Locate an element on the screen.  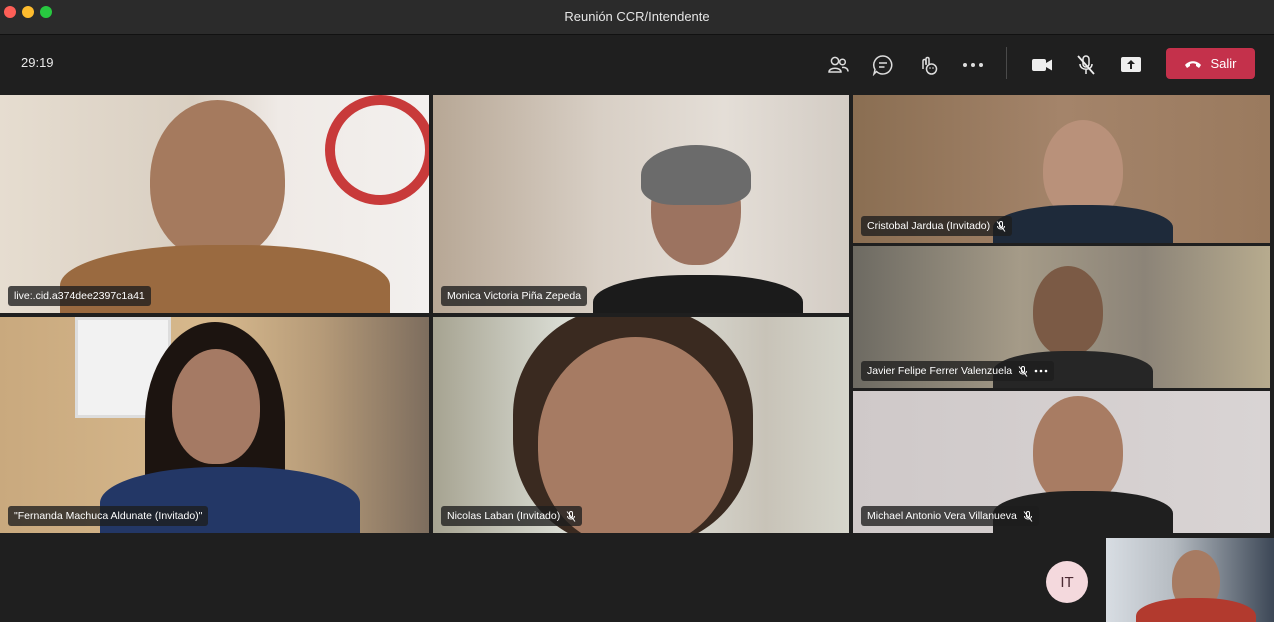
video-tile-6: Nicolas Laban (Invitado) is located at coordinates (641, 425).